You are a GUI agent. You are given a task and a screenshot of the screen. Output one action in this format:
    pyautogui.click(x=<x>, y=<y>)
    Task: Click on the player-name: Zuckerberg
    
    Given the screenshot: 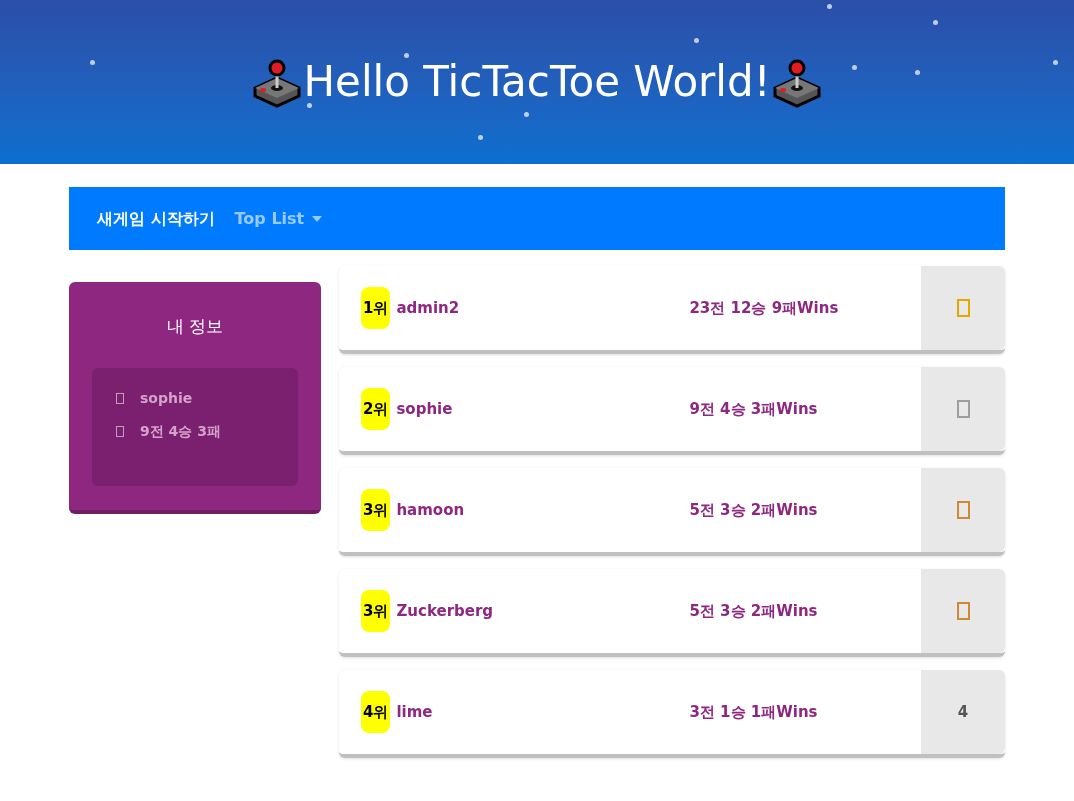 What is the action you would take?
    pyautogui.click(x=445, y=611)
    